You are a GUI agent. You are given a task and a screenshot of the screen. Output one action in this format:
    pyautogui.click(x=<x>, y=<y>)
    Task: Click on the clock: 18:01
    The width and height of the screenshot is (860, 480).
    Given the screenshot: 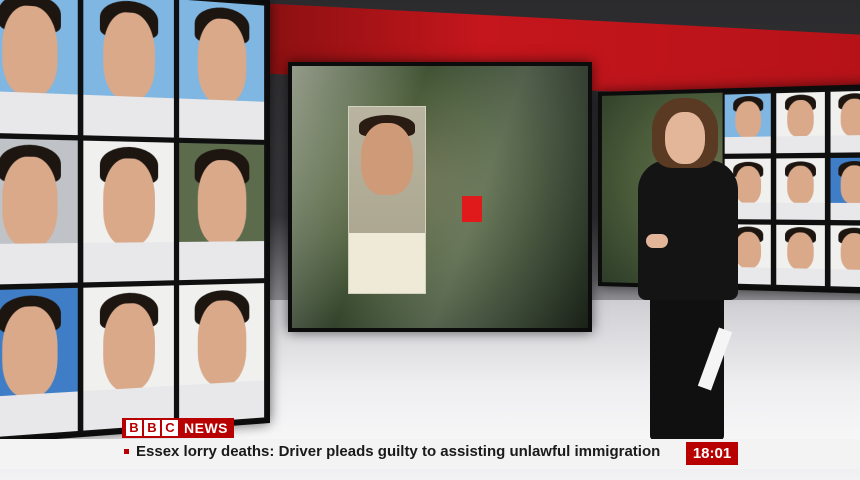 What is the action you would take?
    pyautogui.click(x=712, y=453)
    